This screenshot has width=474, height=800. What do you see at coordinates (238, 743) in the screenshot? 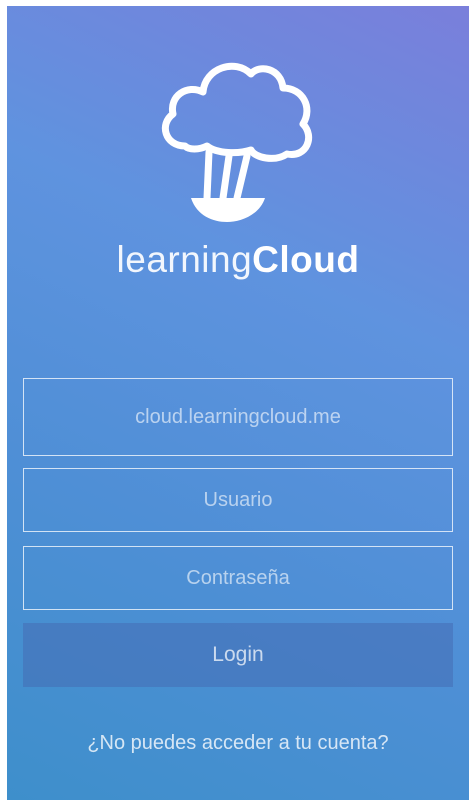
I see `forgot-account-link: ¿No puedes acceder a tu cuenta?` at bounding box center [238, 743].